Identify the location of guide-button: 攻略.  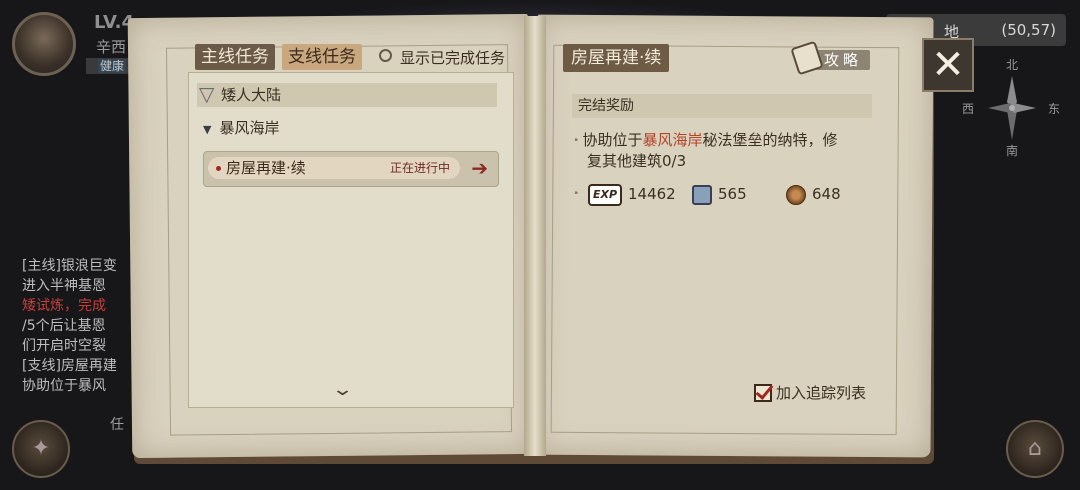
(832, 58).